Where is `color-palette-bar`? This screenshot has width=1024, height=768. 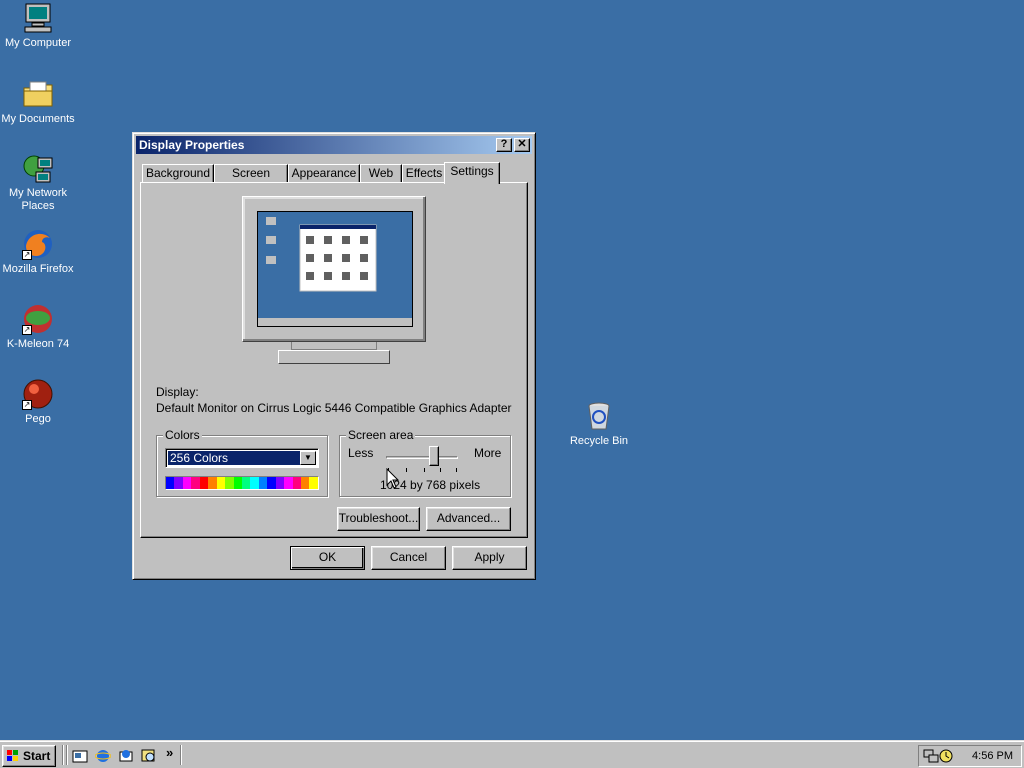 color-palette-bar is located at coordinates (242, 483).